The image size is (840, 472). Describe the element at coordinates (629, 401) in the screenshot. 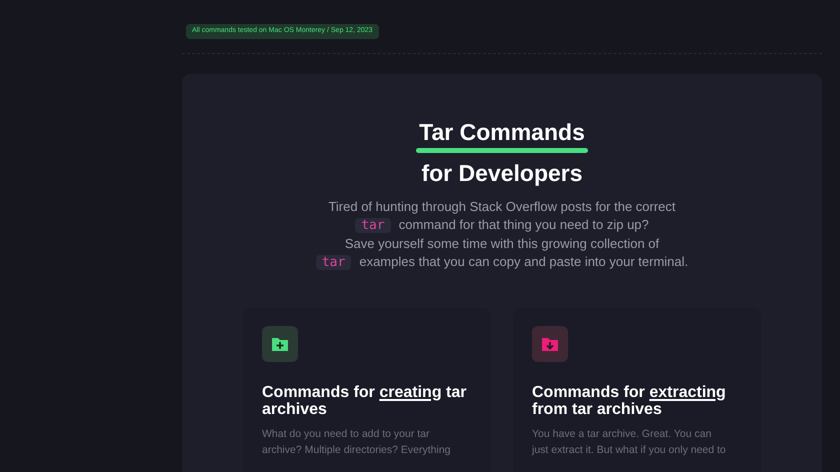

I see `card-title: Commands for extracting from tar archives` at that location.